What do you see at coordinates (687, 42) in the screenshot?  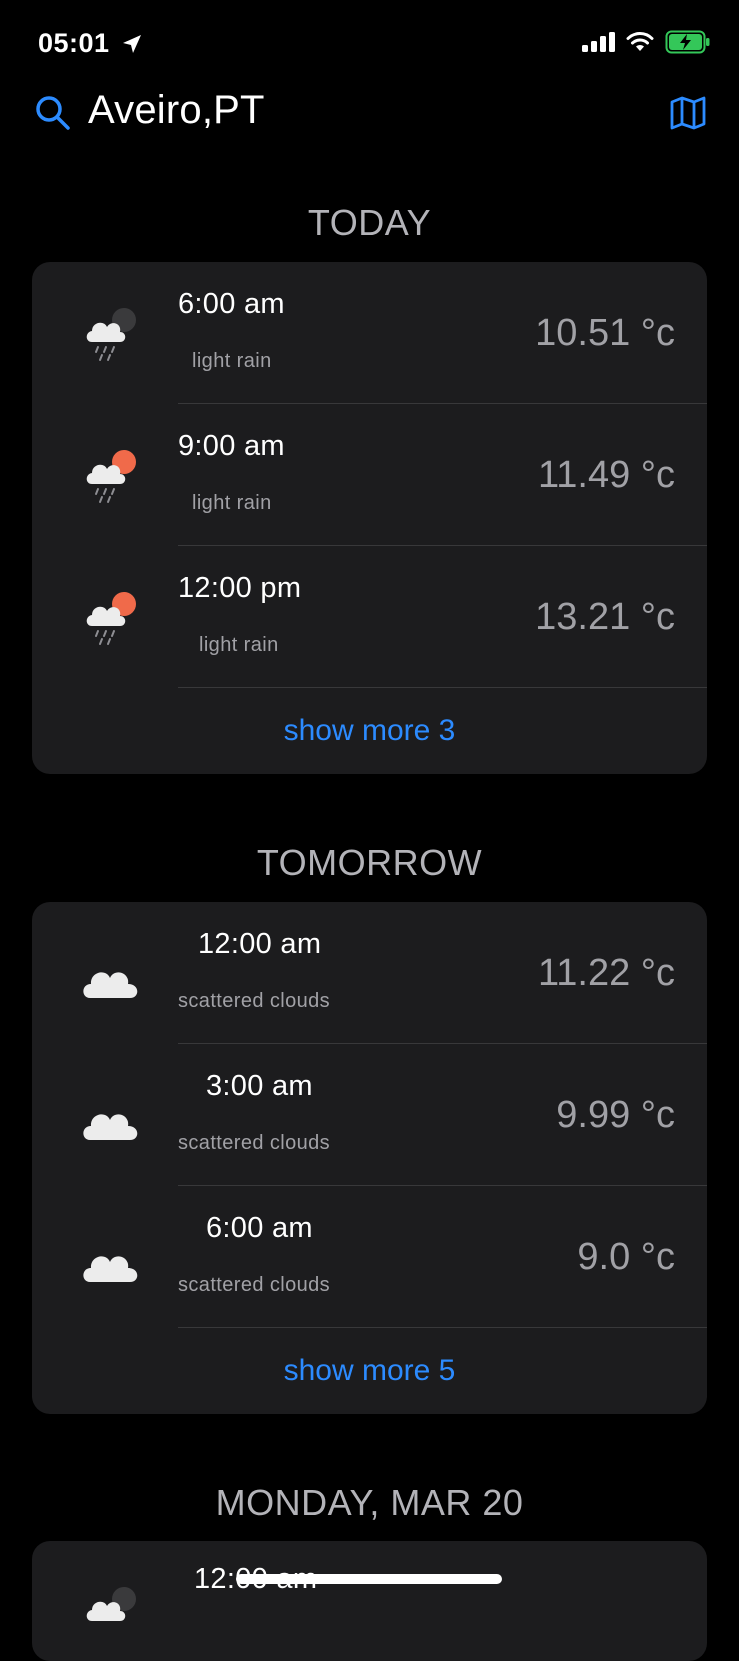 I see `battery-charging-icon` at bounding box center [687, 42].